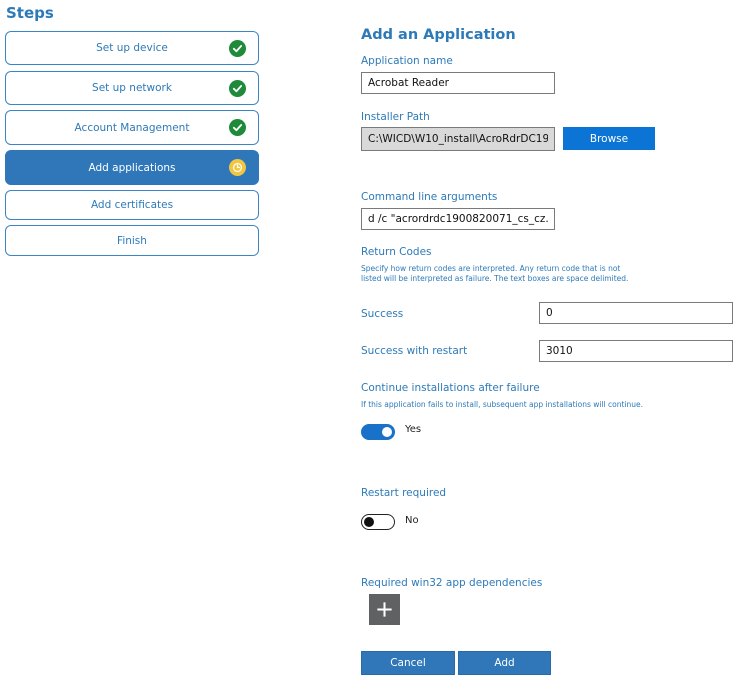  I want to click on app-name-input, so click(458, 83).